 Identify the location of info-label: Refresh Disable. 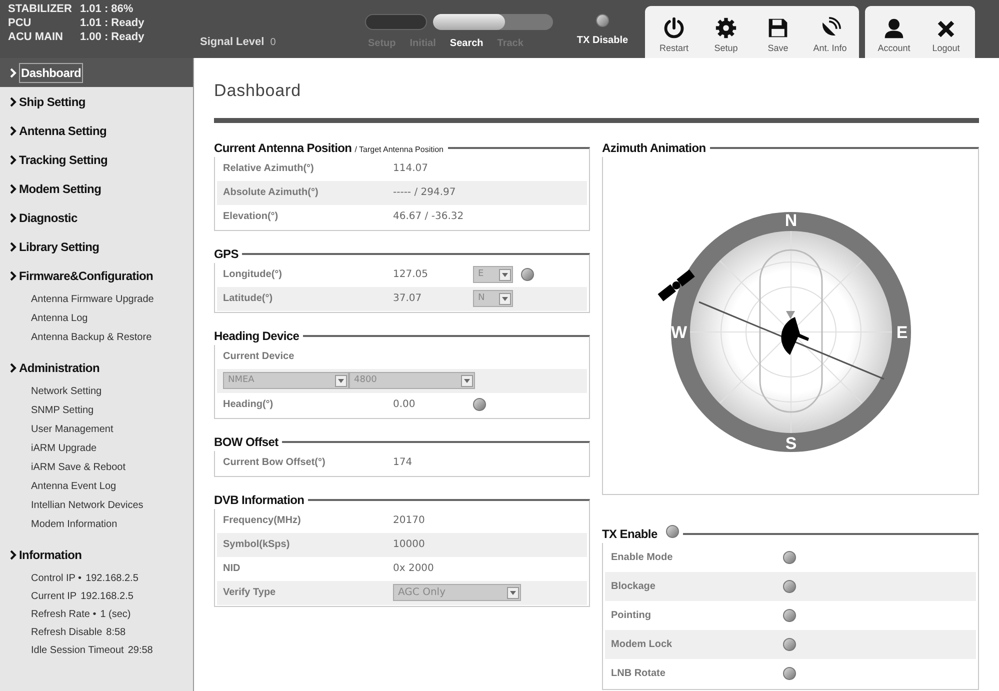
(66, 633).